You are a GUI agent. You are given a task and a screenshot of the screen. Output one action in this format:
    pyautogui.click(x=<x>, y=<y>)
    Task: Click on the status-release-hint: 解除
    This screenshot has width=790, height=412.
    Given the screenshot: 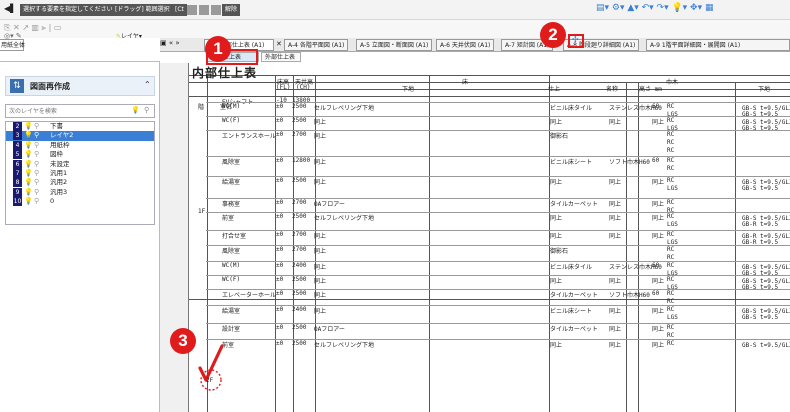 What is the action you would take?
    pyautogui.click(x=231, y=10)
    